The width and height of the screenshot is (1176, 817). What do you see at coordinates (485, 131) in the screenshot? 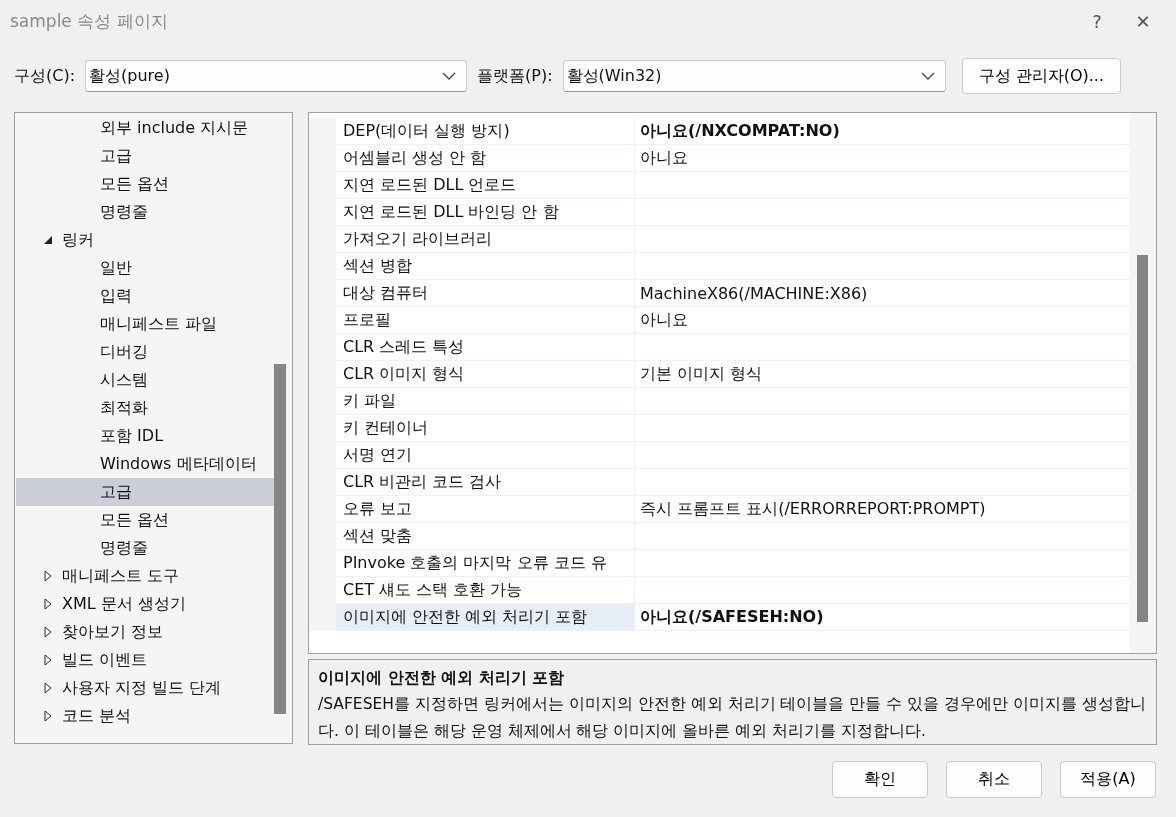
I see `property-name: DEP(데이터 실행 방지)` at bounding box center [485, 131].